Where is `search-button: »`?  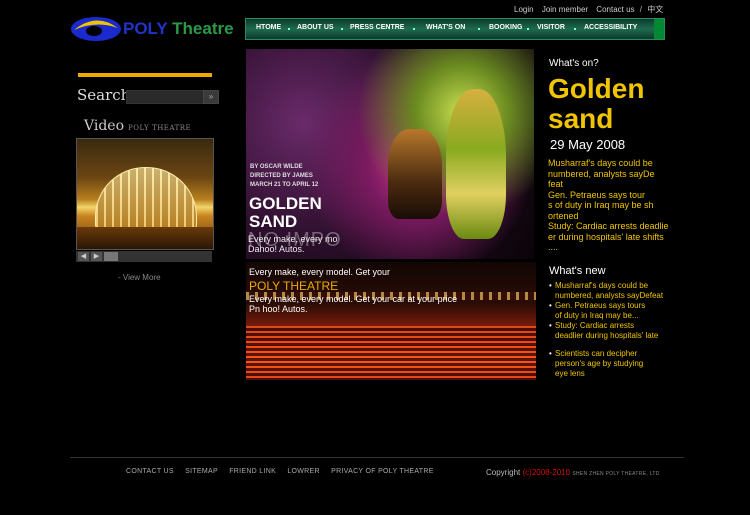
search-button: » is located at coordinates (211, 97).